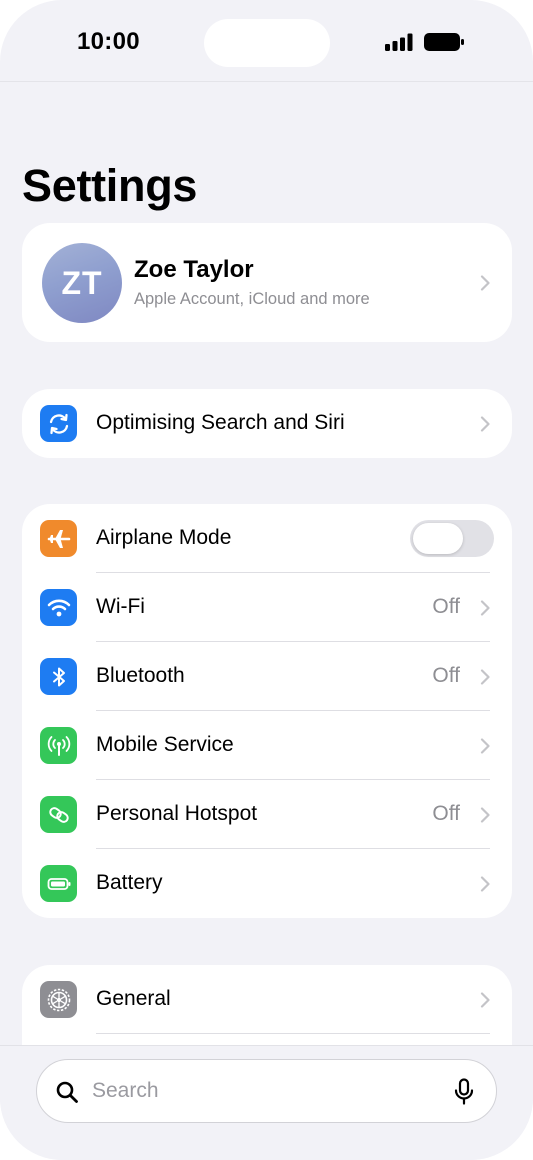 This screenshot has width=533, height=1160. I want to click on wifi-icon, so click(58, 607).